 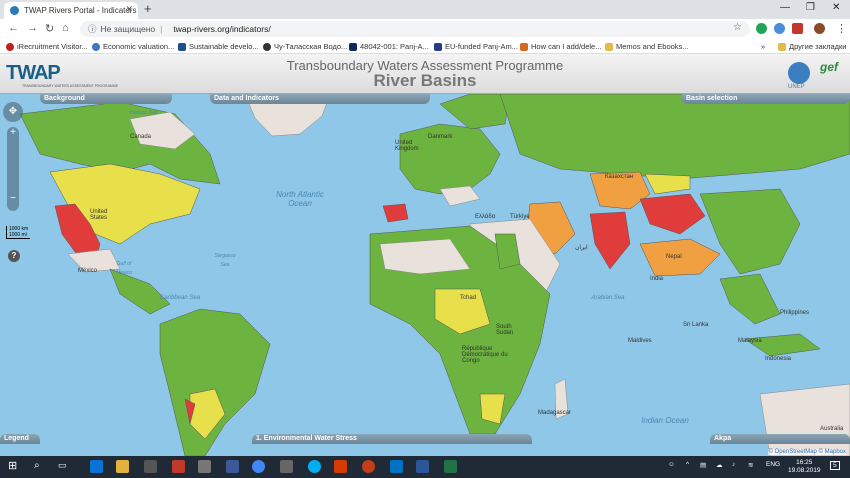 What do you see at coordinates (13, 112) in the screenshot?
I see `pan-control-icon: ✥` at bounding box center [13, 112].